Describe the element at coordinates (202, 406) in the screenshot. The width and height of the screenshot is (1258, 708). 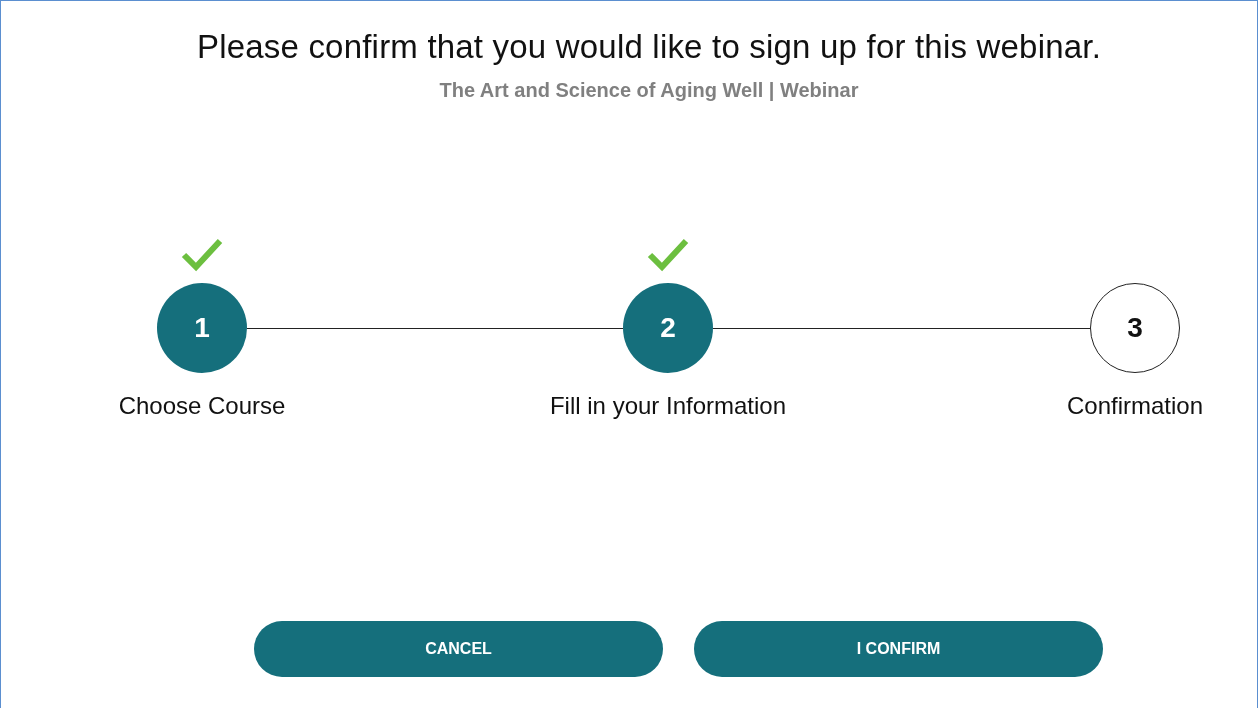
I see `step-label: Choose Course` at that location.